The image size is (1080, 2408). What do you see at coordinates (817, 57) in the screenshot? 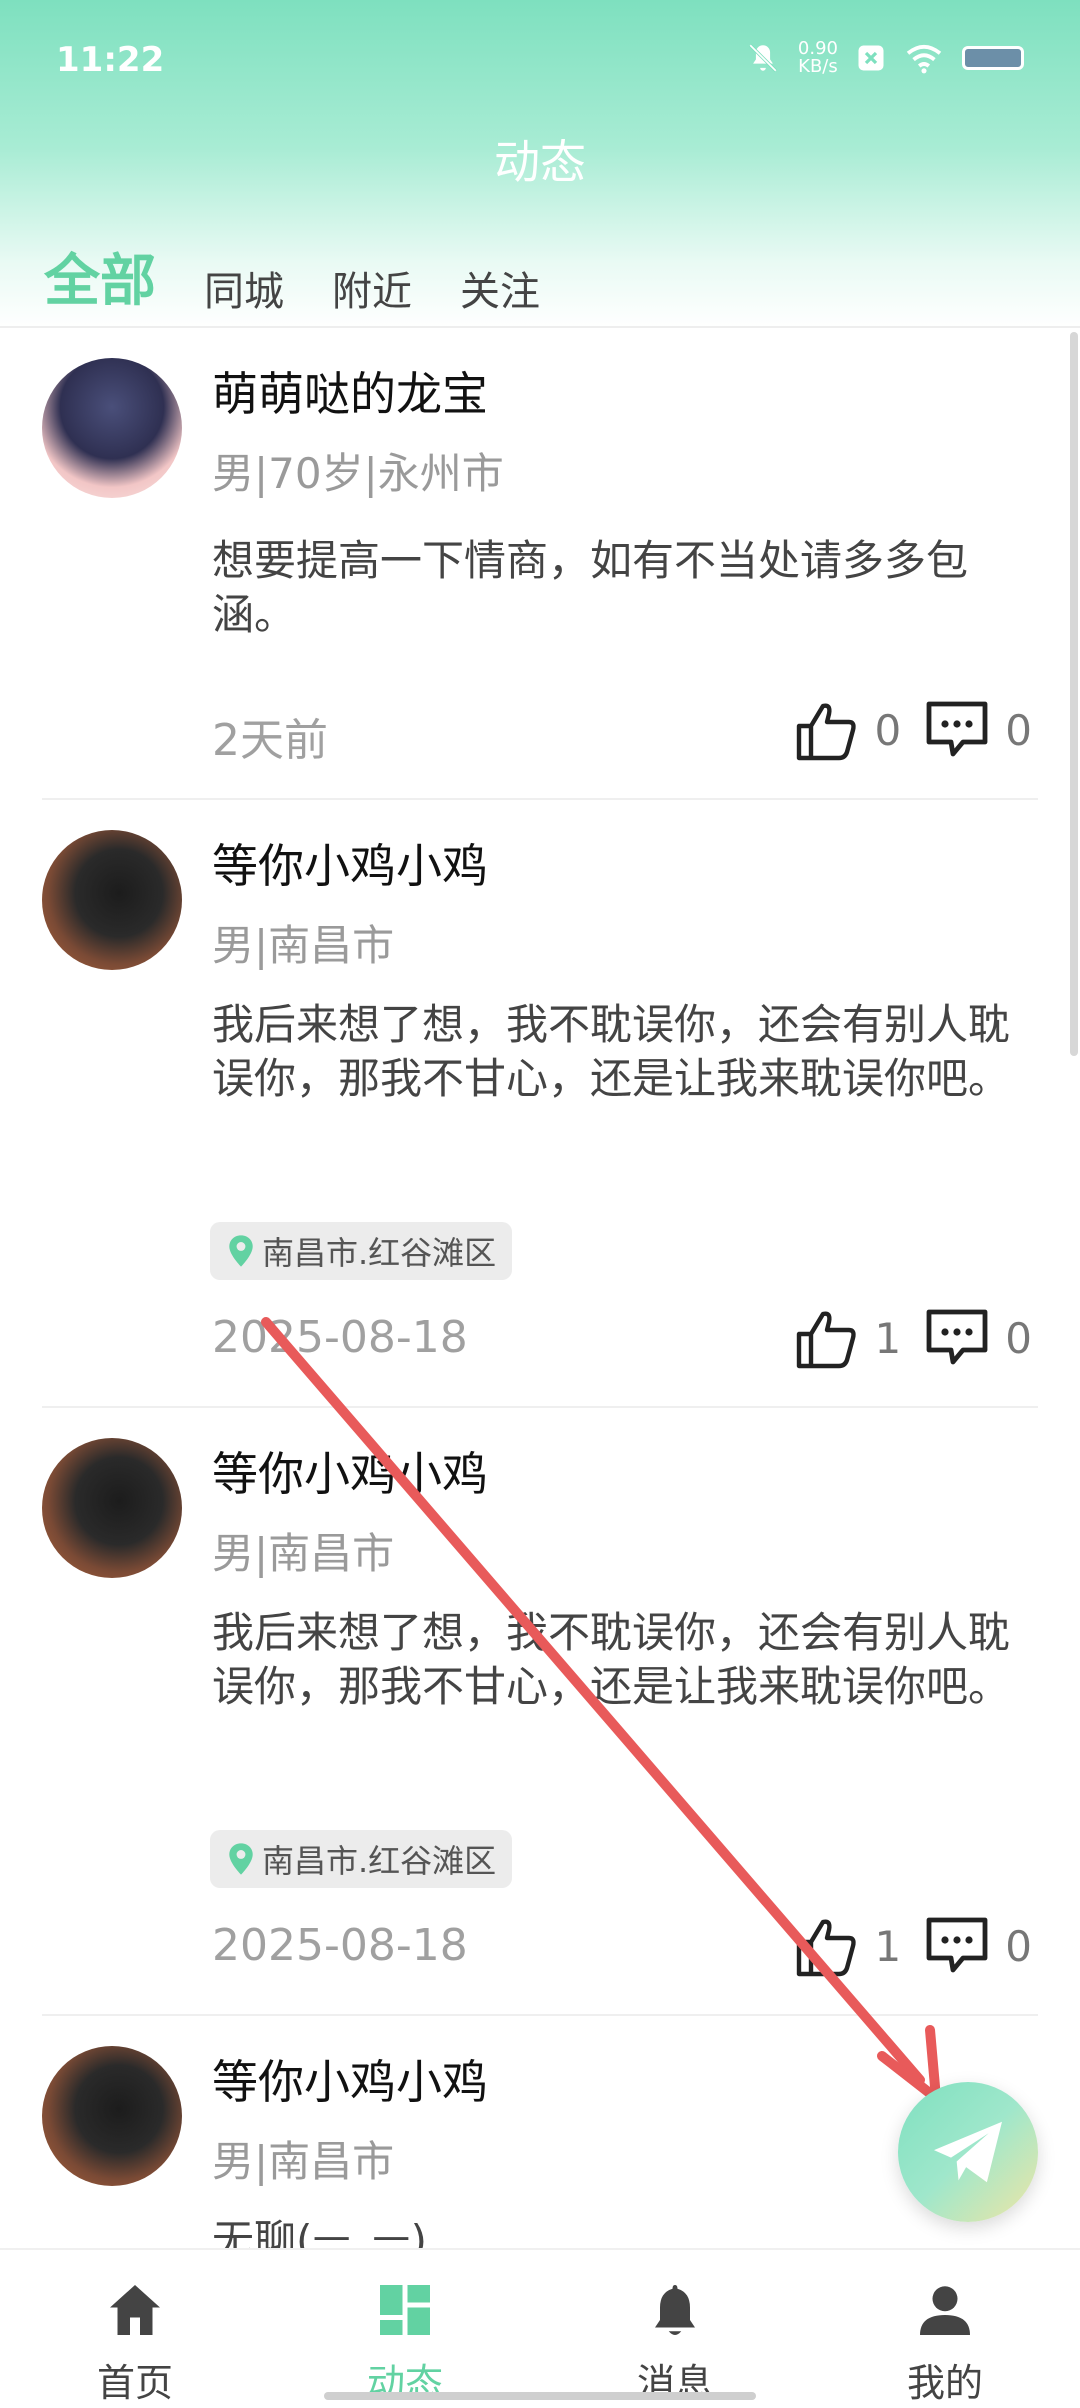
I see `network-speed: 0.90 KB/s` at bounding box center [817, 57].